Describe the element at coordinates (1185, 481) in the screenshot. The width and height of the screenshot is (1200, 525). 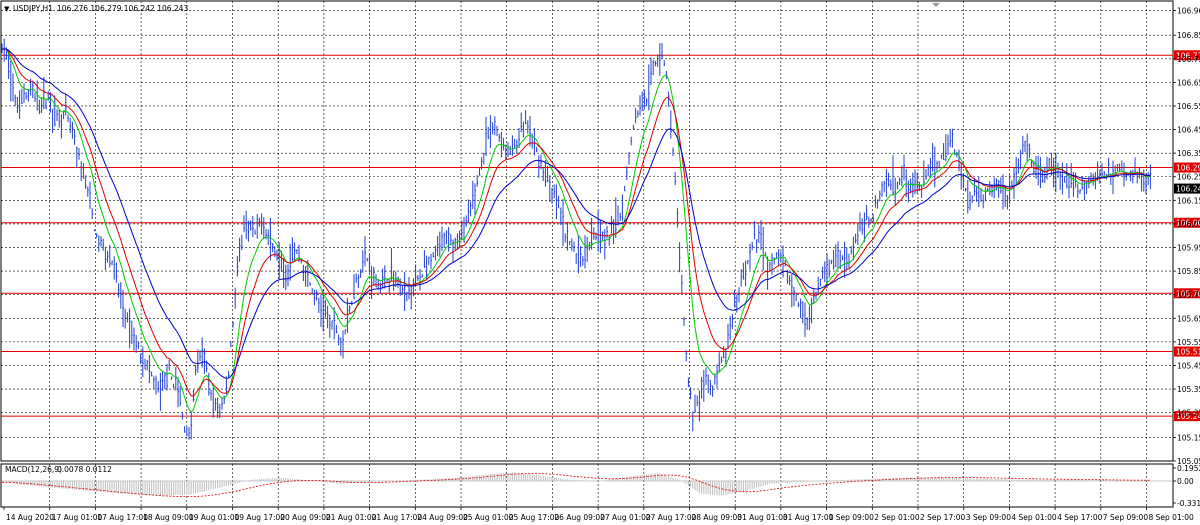
I see `macd-tick-label: 0.00` at that location.